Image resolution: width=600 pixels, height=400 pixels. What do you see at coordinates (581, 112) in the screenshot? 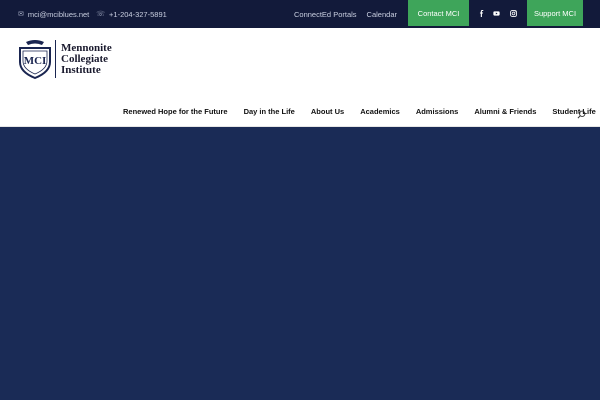
I see `search-icon` at bounding box center [581, 112].